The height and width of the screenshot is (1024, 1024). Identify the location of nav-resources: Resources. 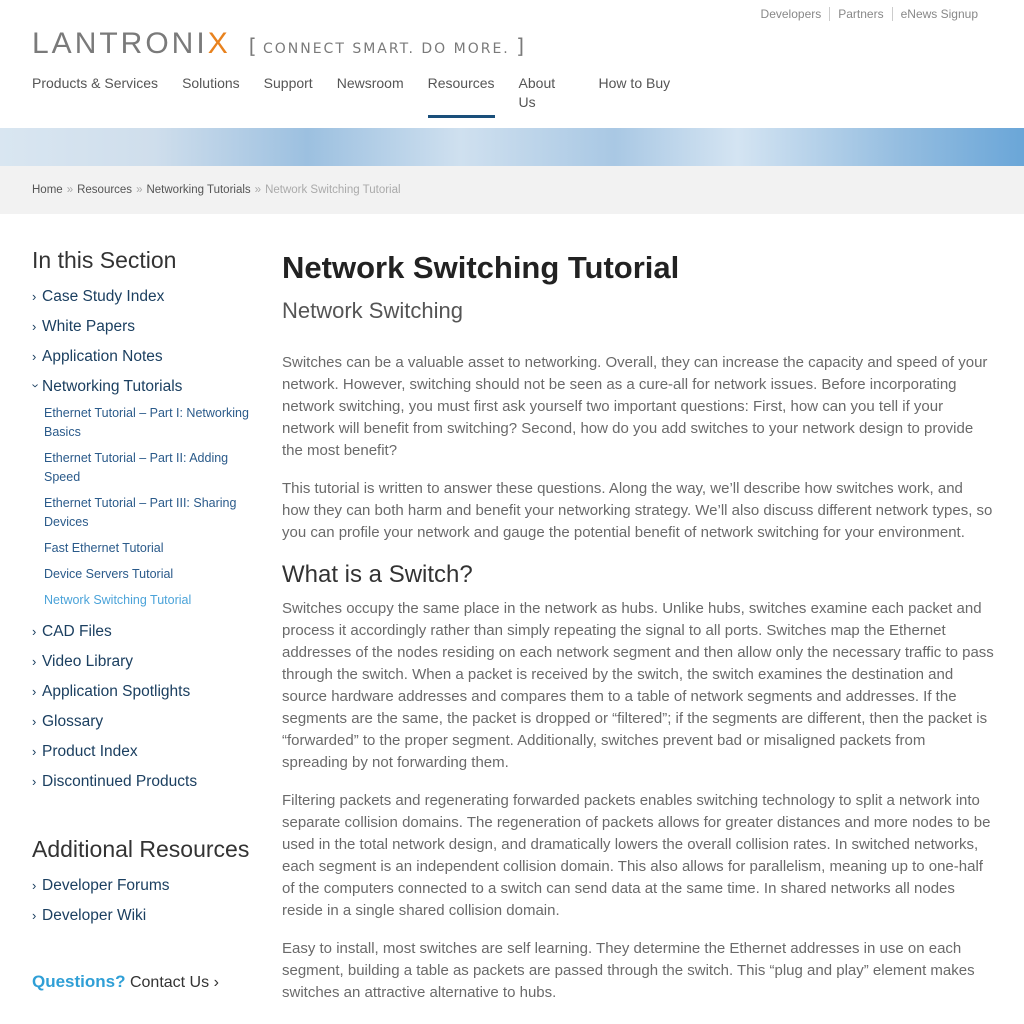
(461, 95).